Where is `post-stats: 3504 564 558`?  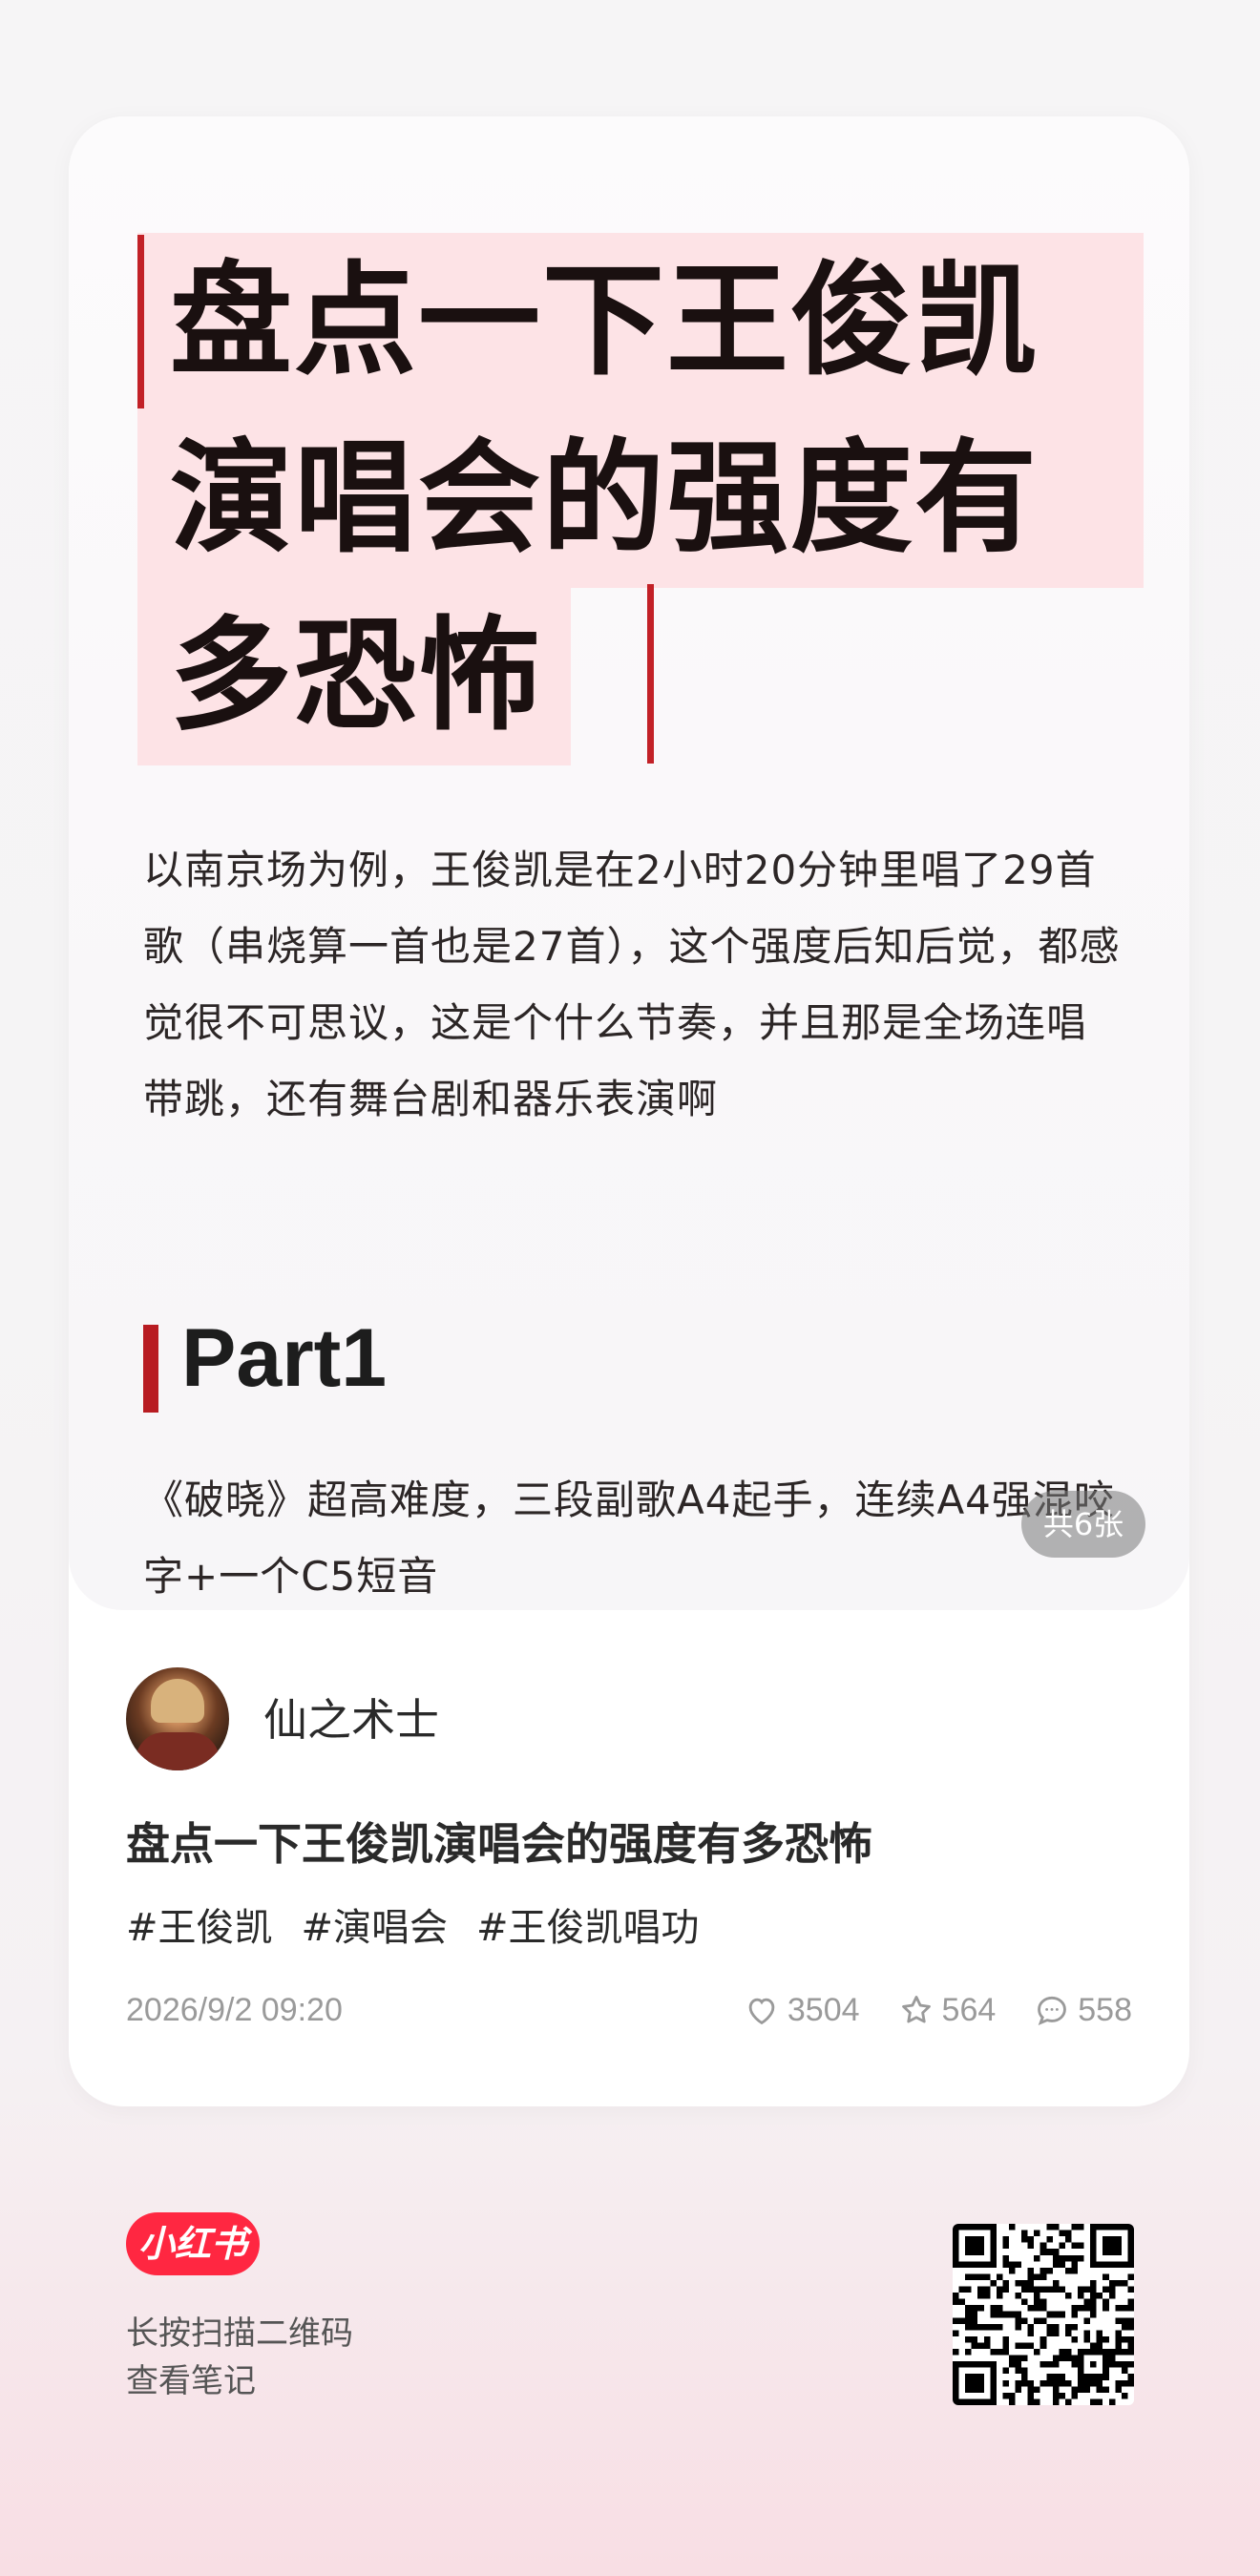
post-stats: 3504 564 558 is located at coordinates (938, 2010).